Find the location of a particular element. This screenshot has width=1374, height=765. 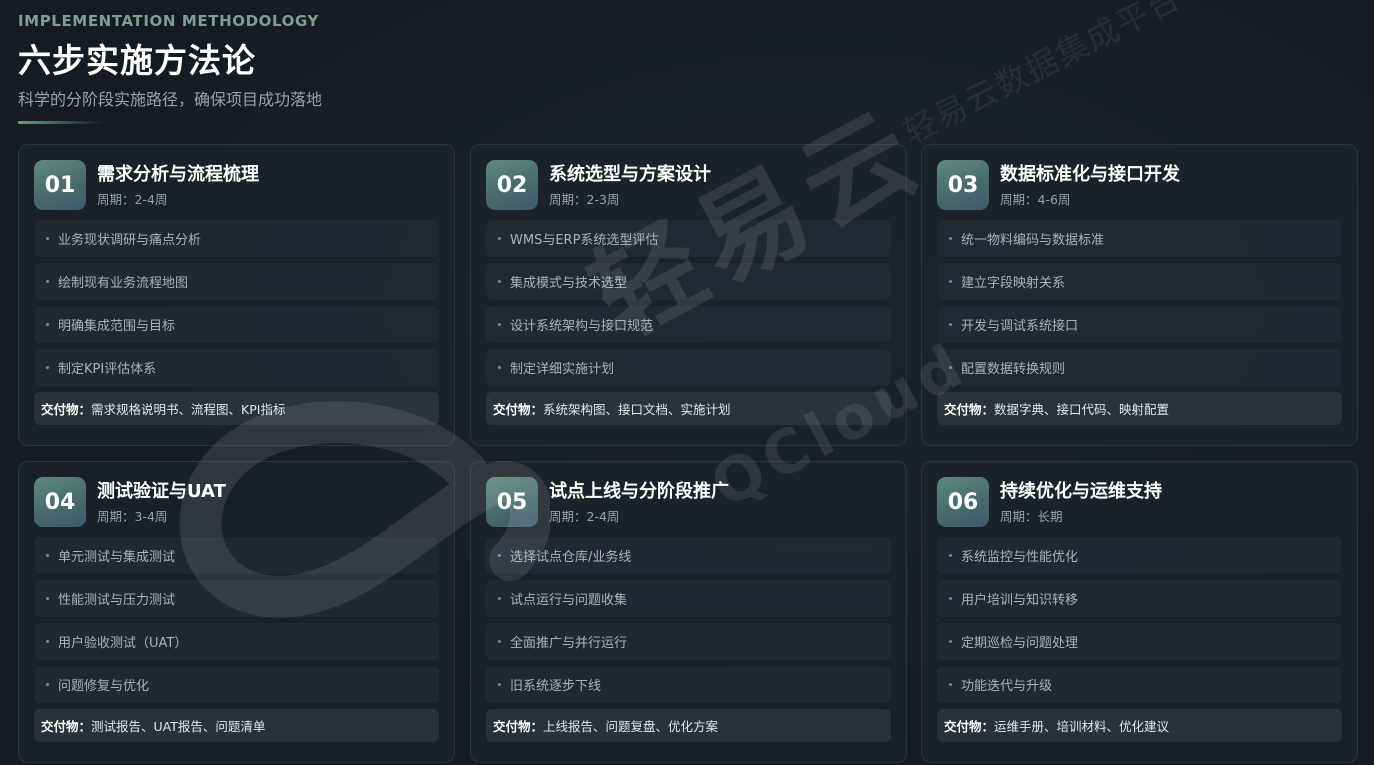

task-item: 业务现状调研与痛点分析 is located at coordinates (236, 238).